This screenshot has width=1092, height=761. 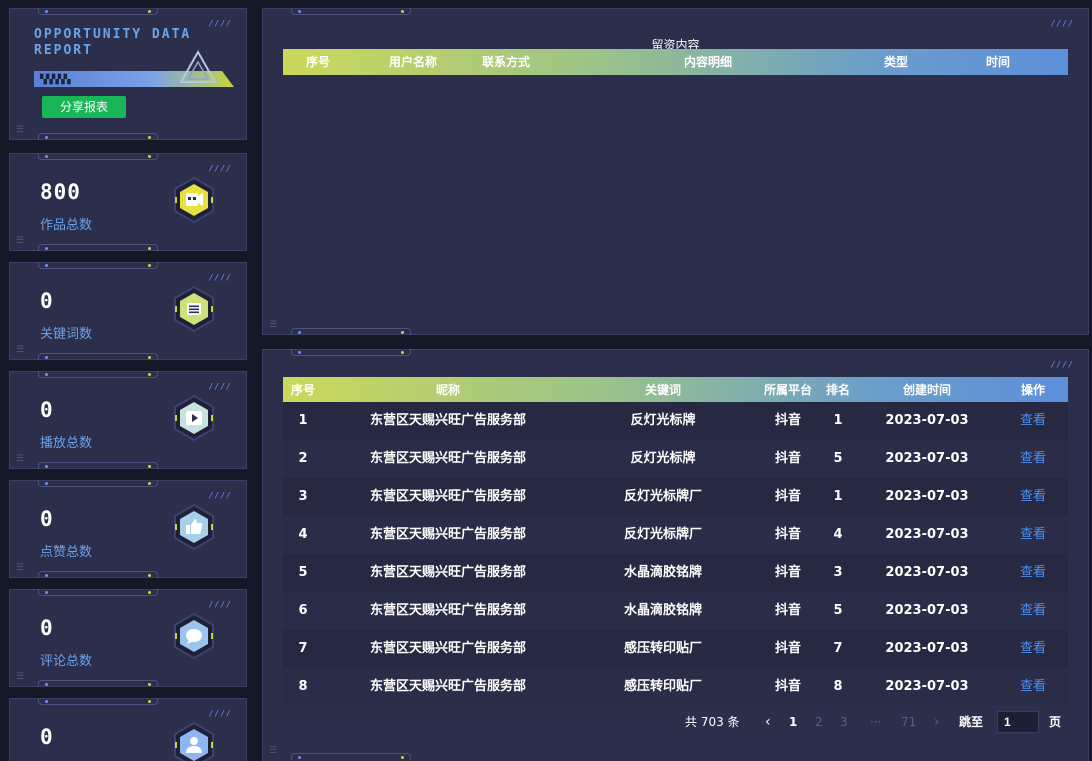 What do you see at coordinates (198, 66) in the screenshot?
I see `triangle-logo-icon` at bounding box center [198, 66].